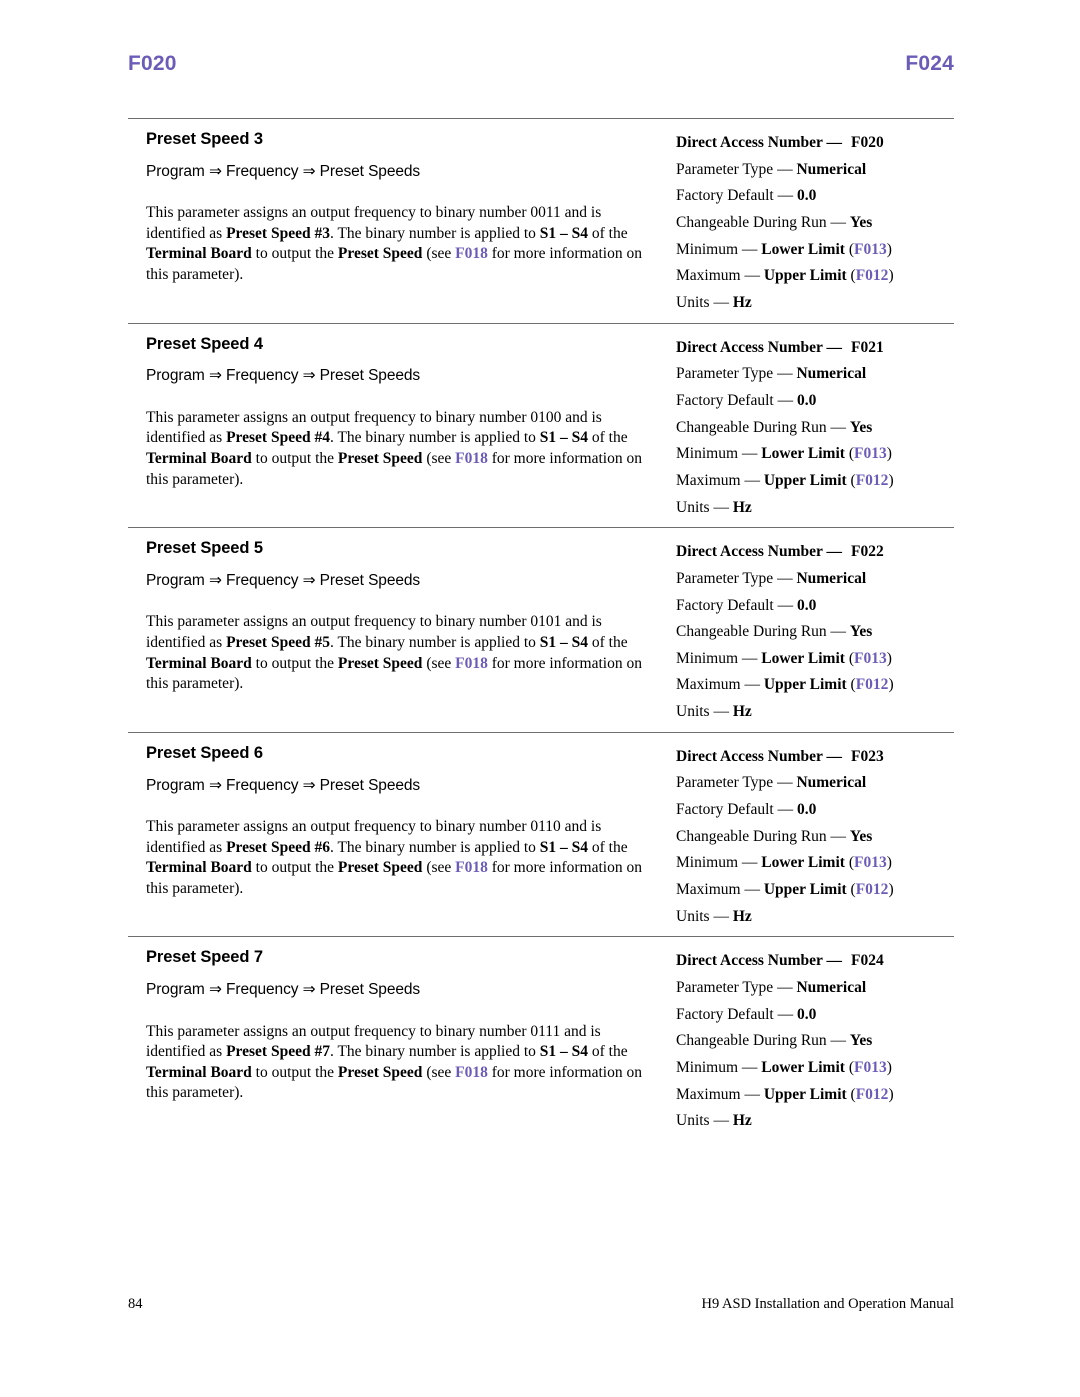 The width and height of the screenshot is (1080, 1397). What do you see at coordinates (278, 847) in the screenshot?
I see `preset-speed-emphasis: Preset Speed #6` at bounding box center [278, 847].